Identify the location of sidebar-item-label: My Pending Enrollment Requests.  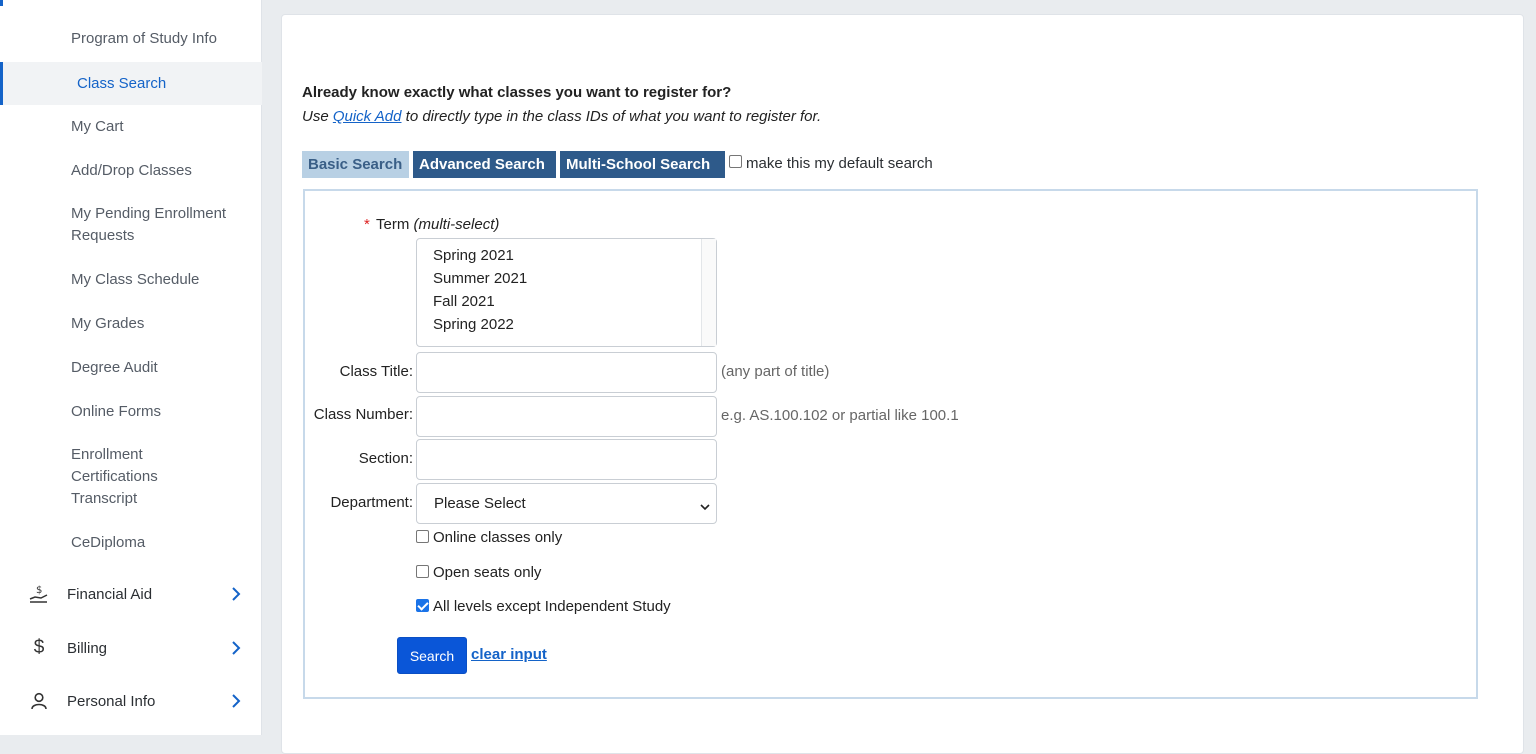
(149, 224).